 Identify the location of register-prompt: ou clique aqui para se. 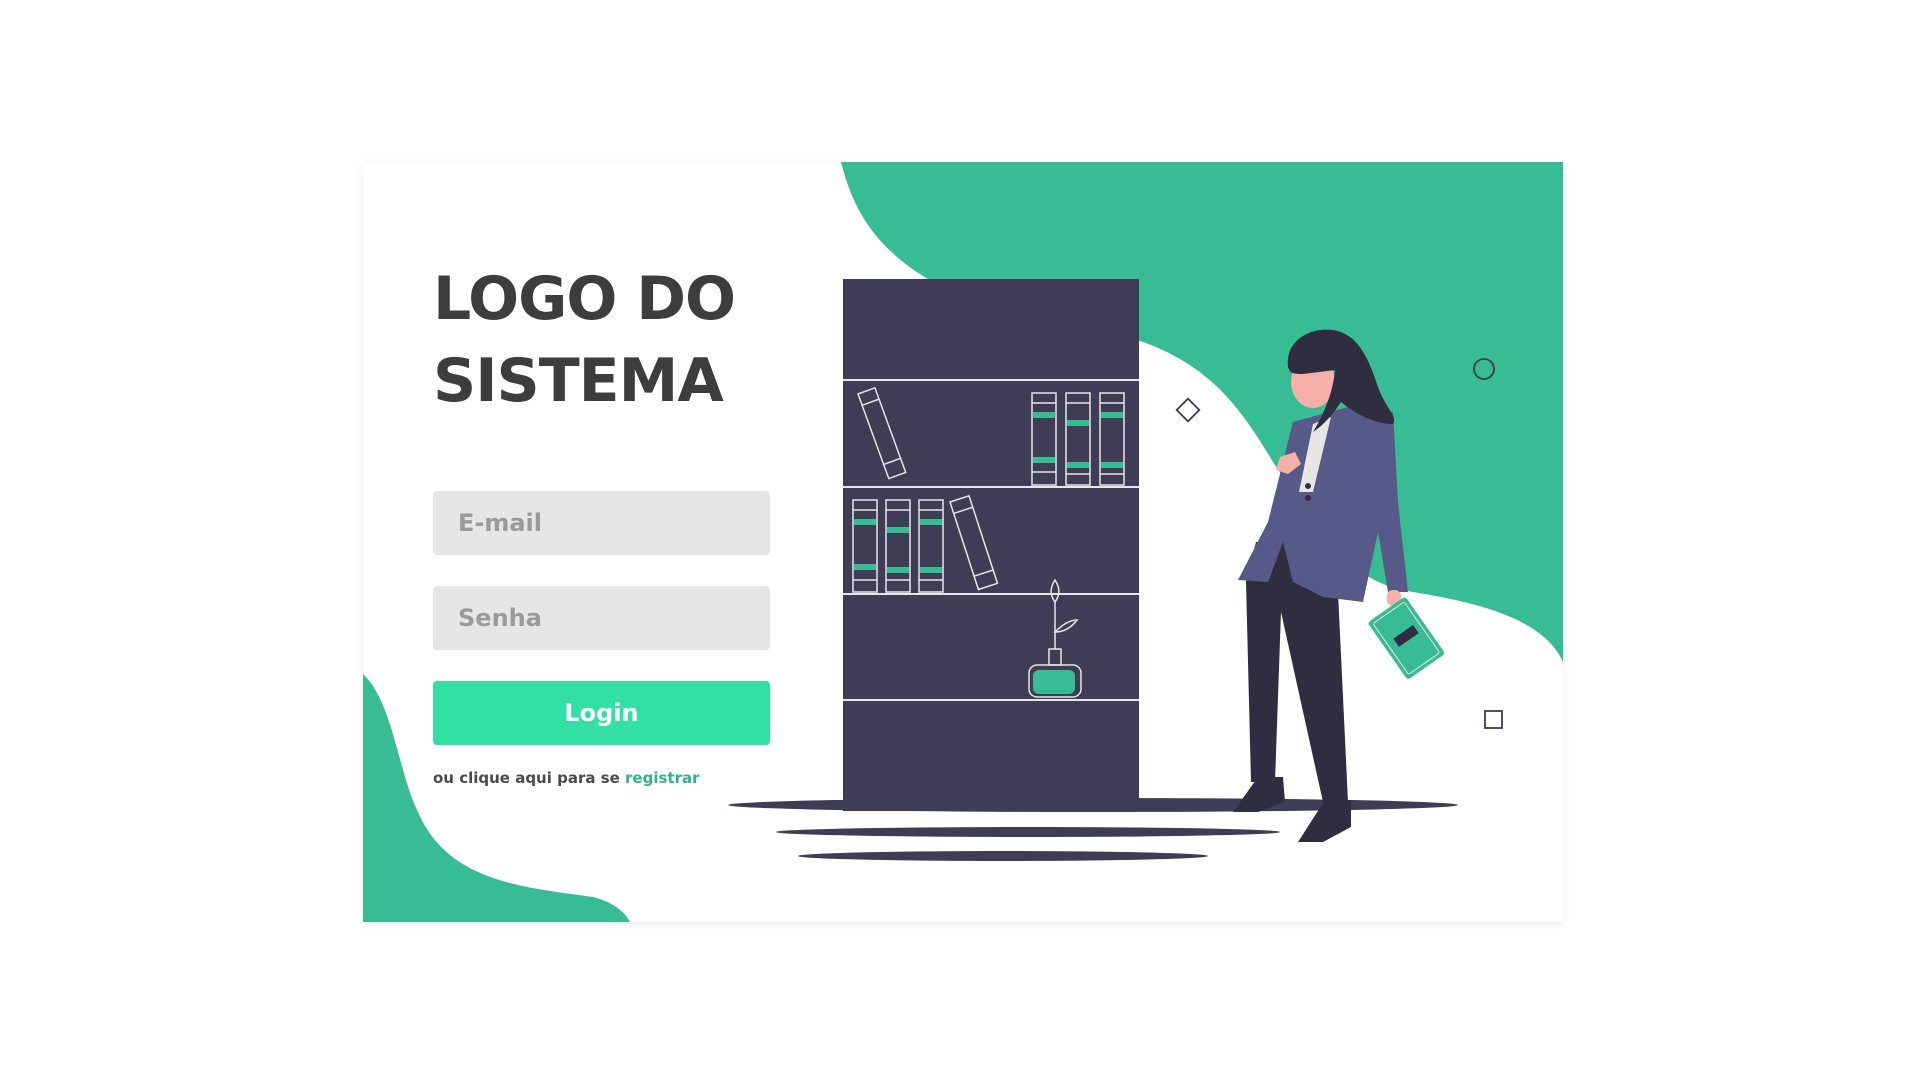
(526, 778).